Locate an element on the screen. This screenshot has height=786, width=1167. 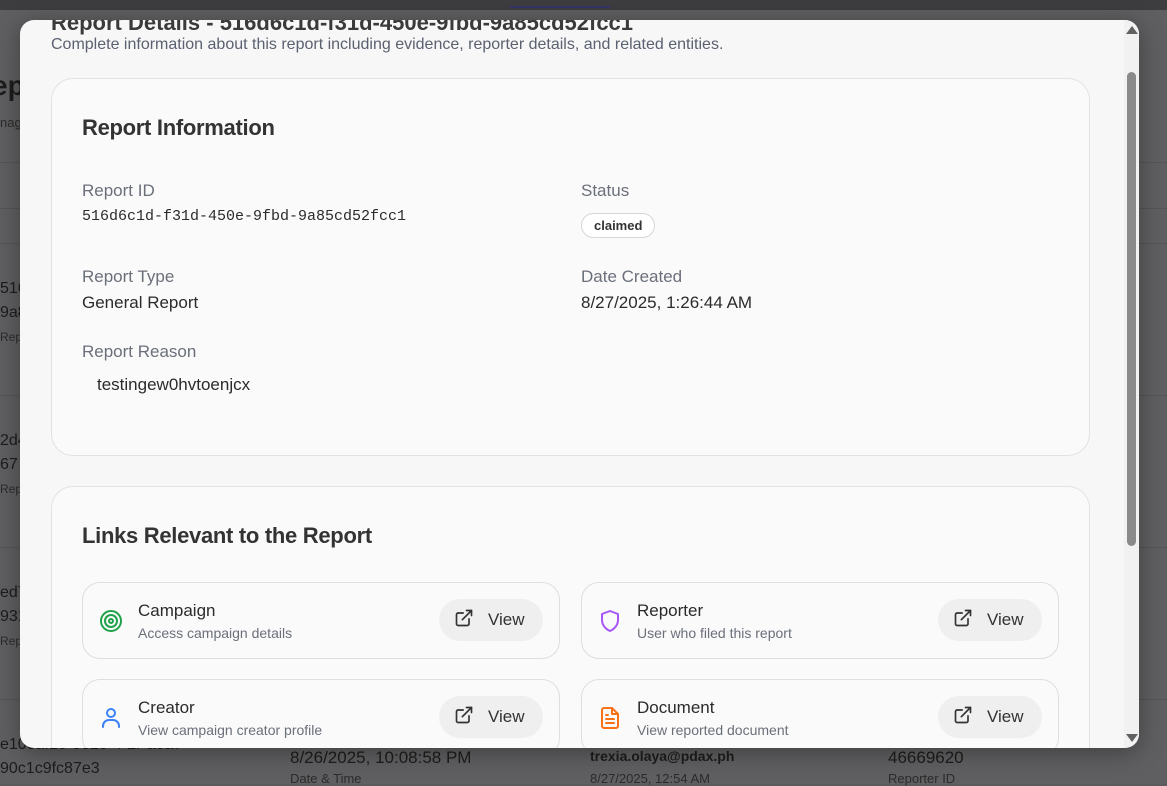
date-created-label: Date Created is located at coordinates (632, 276).